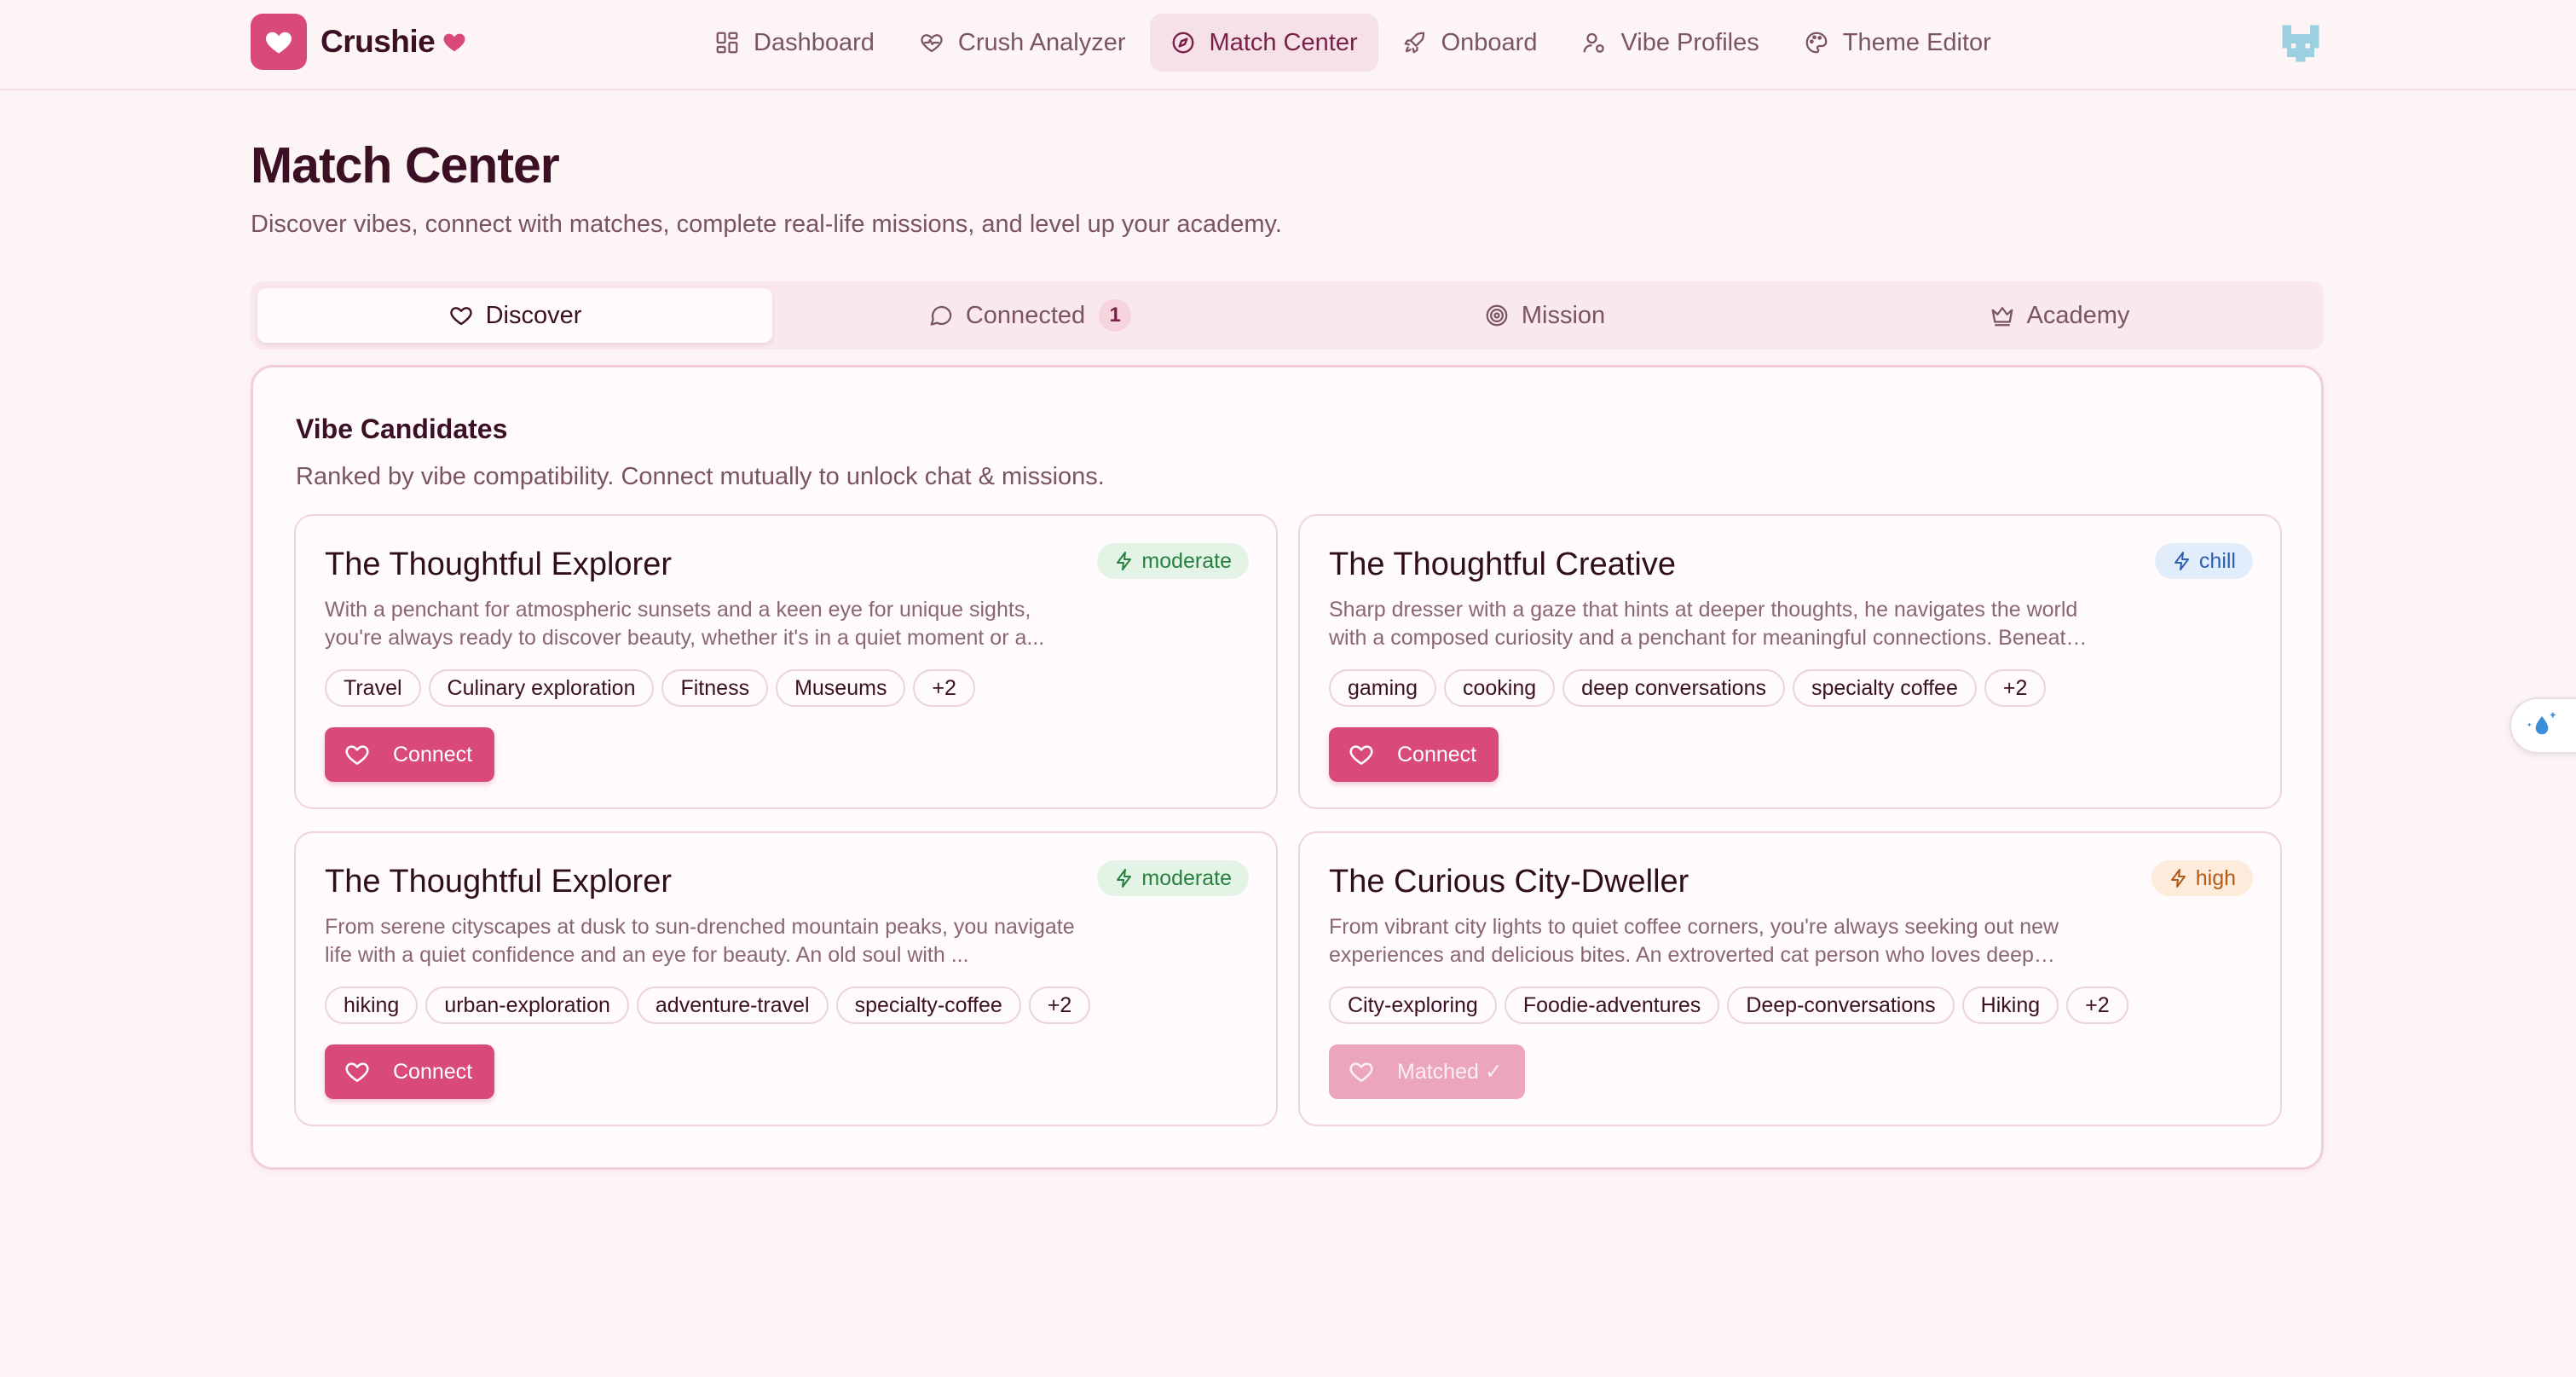 This screenshot has width=2576, height=1377. What do you see at coordinates (527, 1005) in the screenshot?
I see `interest-tag: urban-exploration` at bounding box center [527, 1005].